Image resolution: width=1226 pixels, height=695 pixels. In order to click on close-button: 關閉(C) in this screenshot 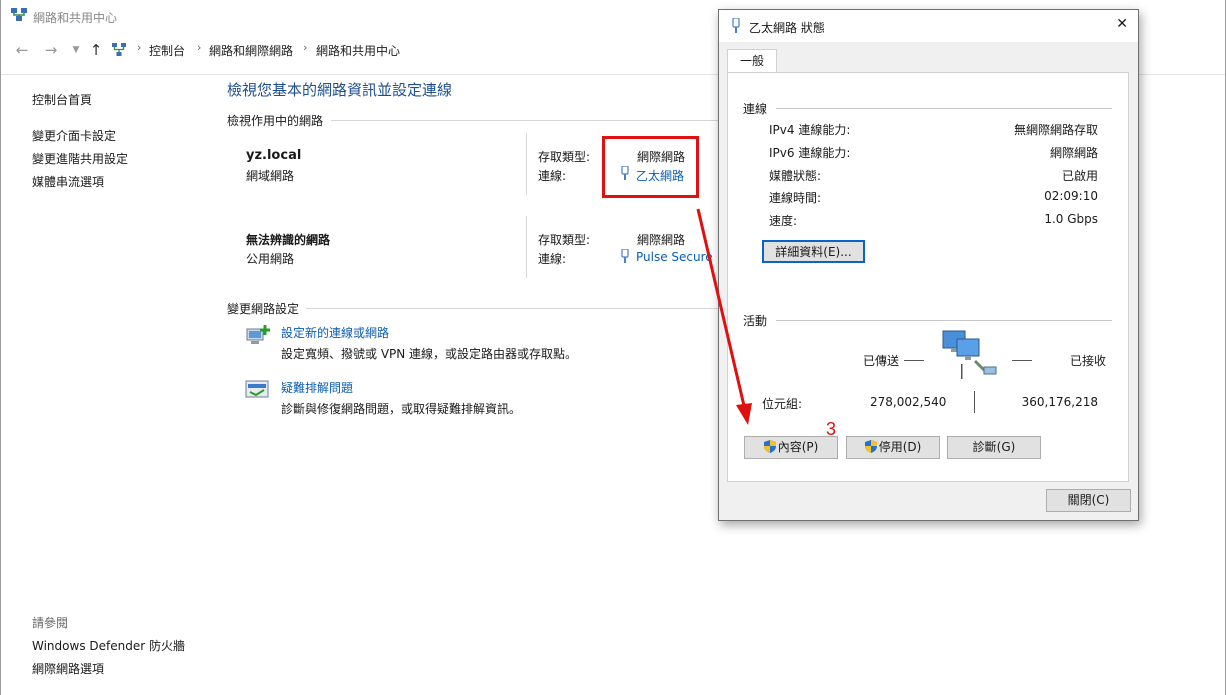, I will do `click(1088, 500)`.